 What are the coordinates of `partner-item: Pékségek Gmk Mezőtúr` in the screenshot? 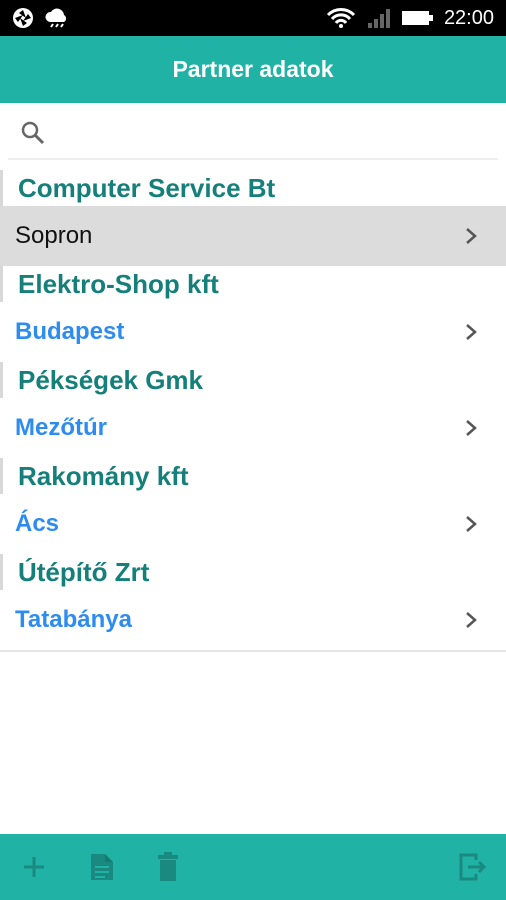 It's located at (253, 410).